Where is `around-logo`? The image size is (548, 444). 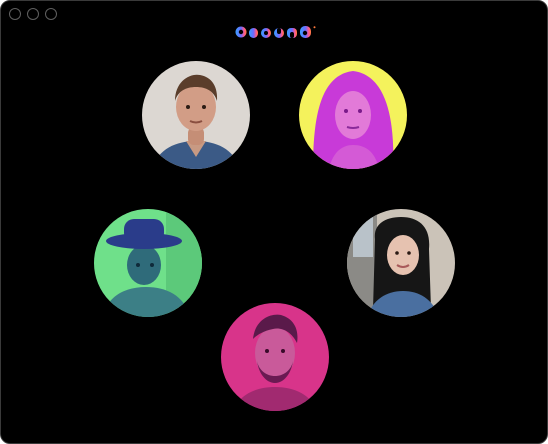 around-logo is located at coordinates (275, 32).